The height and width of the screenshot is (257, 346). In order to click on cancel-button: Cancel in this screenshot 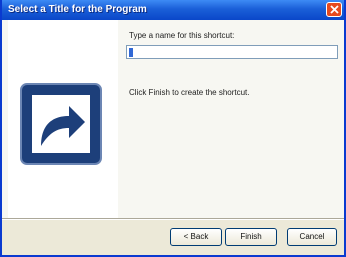, I will do `click(312, 237)`.